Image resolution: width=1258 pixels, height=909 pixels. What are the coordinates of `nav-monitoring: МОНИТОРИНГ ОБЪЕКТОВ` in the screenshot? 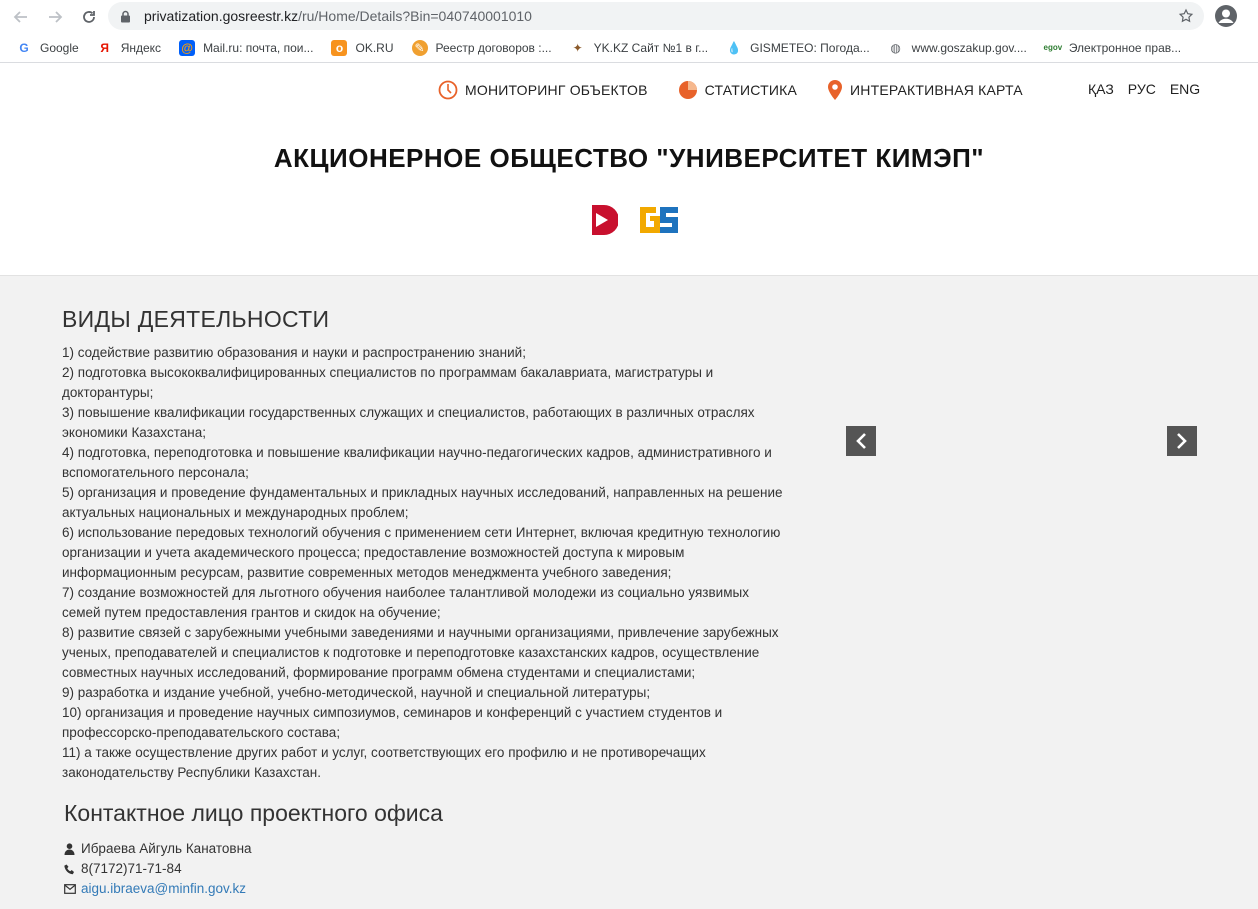 It's located at (543, 90).